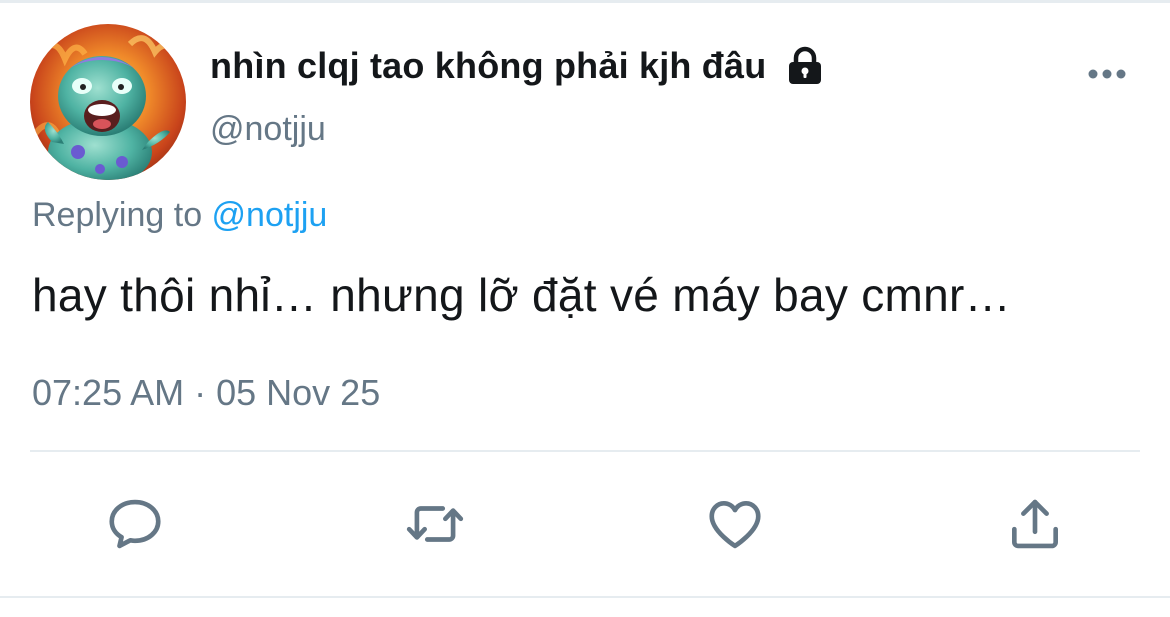 Image resolution: width=1170 pixels, height=617 pixels. I want to click on avatar, so click(108, 102).